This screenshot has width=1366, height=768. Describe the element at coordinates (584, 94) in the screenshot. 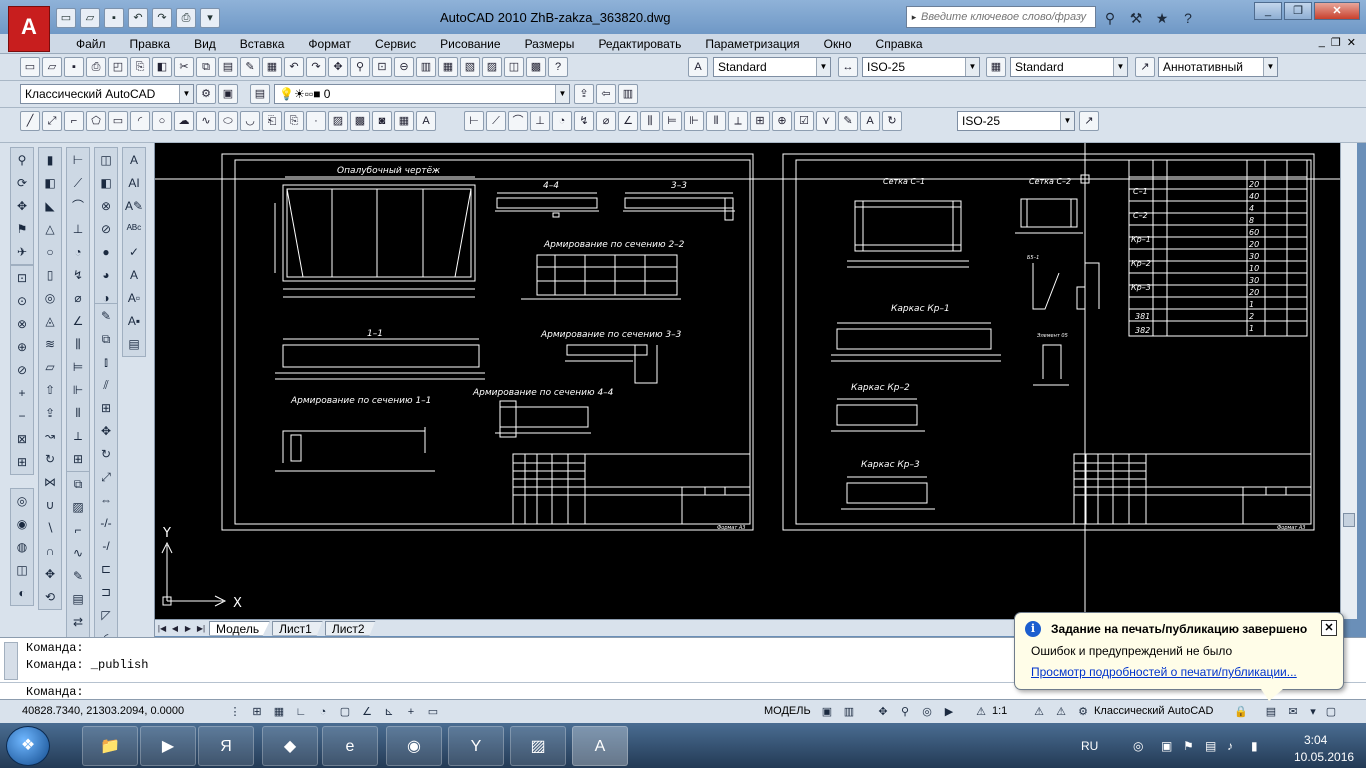

I see `make-object-layer-current-icon: ⇪` at that location.